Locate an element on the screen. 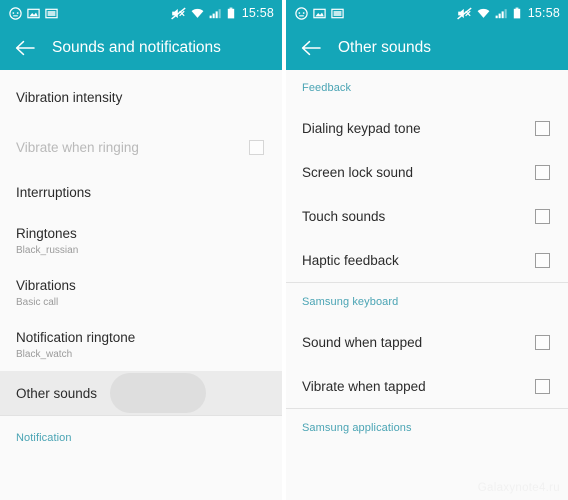 This screenshot has height=500, width=568. row-notification-ringtone: Notification ringtone Black_watch is located at coordinates (141, 345).